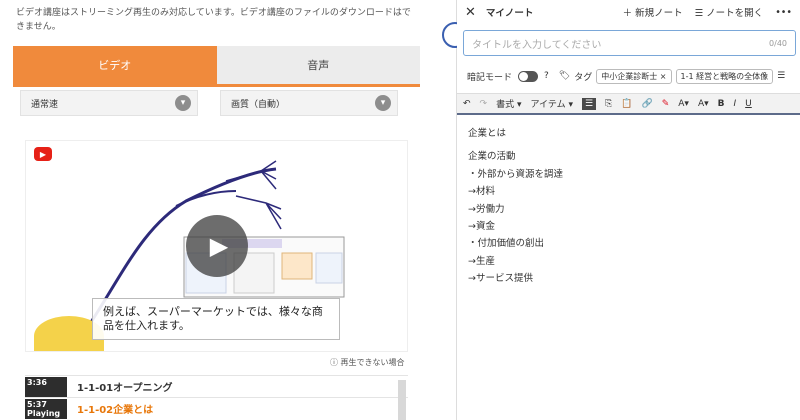 The image size is (800, 420). I want to click on play-button: ▶, so click(217, 246).